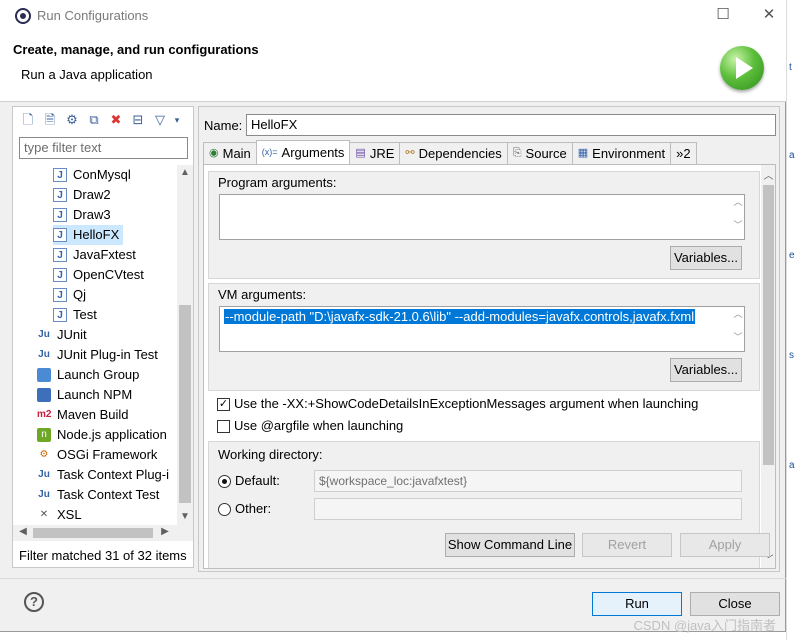  Describe the element at coordinates (482, 217) in the screenshot. I see `program-arguments-textarea` at that location.